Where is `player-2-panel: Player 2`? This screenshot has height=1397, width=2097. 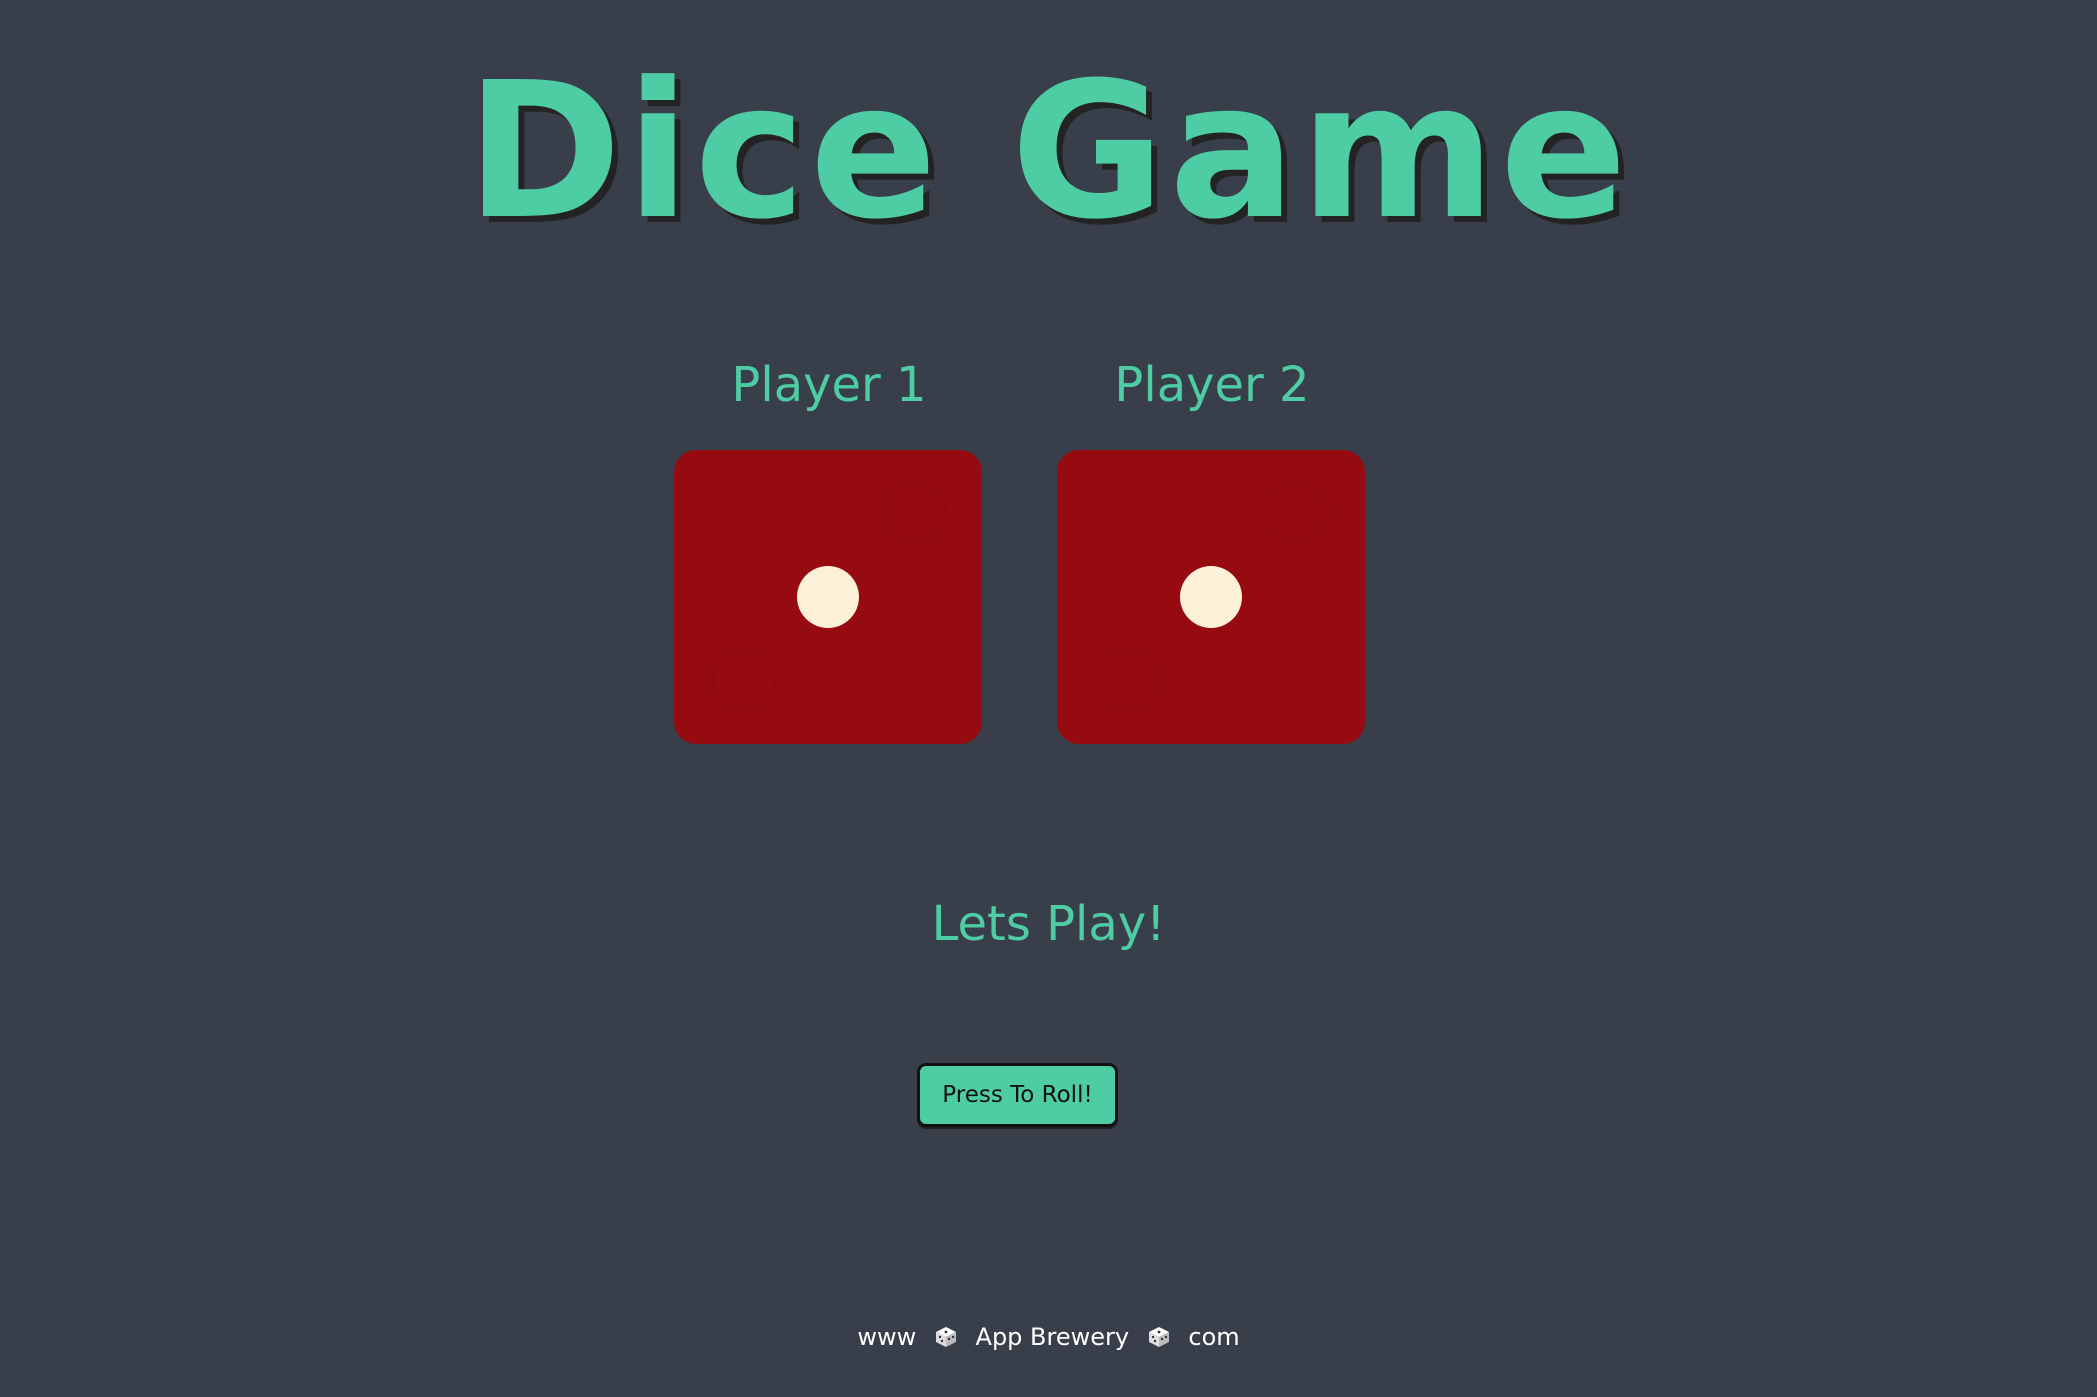 player-2-panel: Player 2 is located at coordinates (1212, 552).